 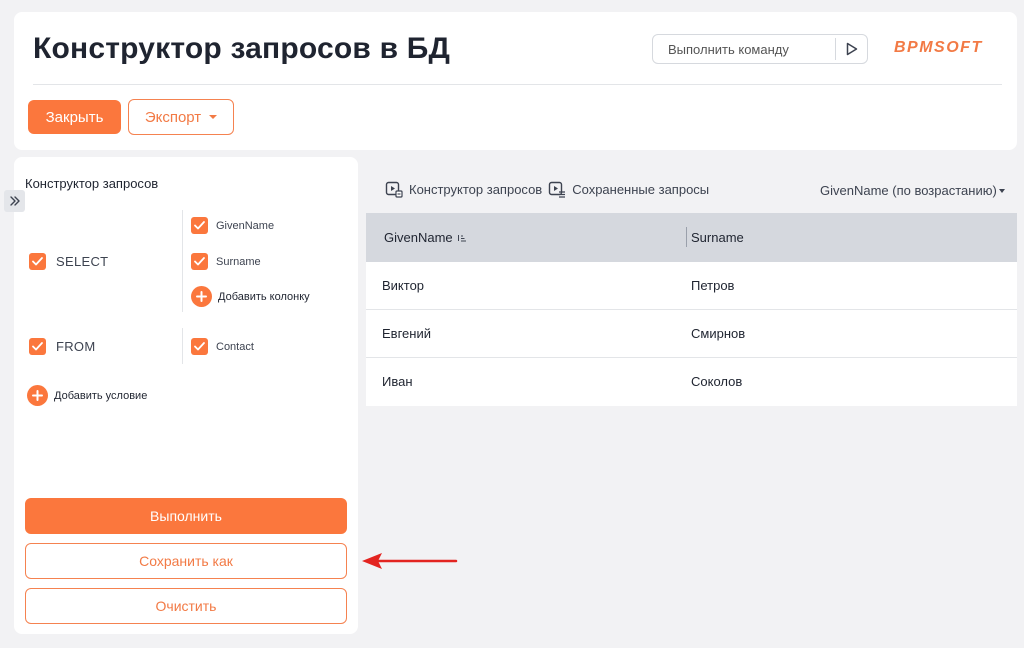 I want to click on clear-button: Очистить, so click(x=186, y=606).